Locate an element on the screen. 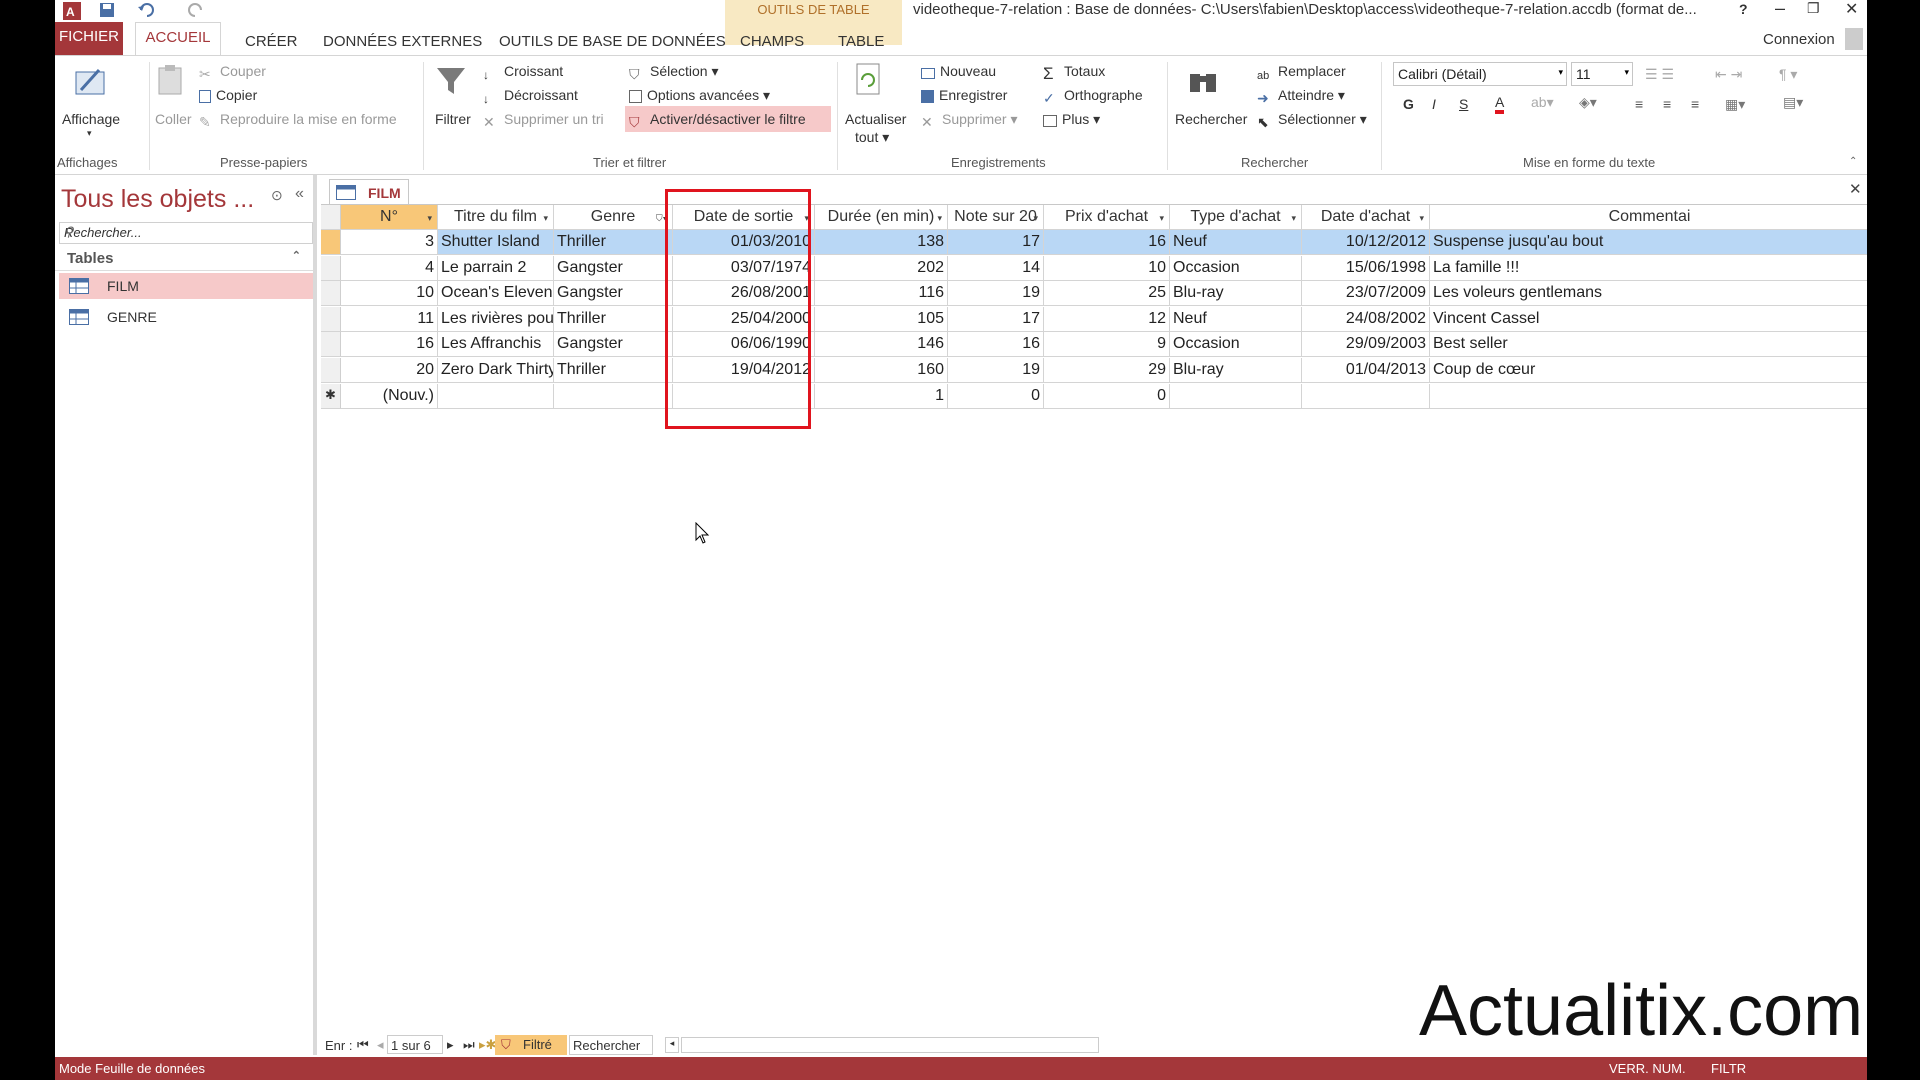  column-header: Note sur 20 ▾ is located at coordinates (996, 217).